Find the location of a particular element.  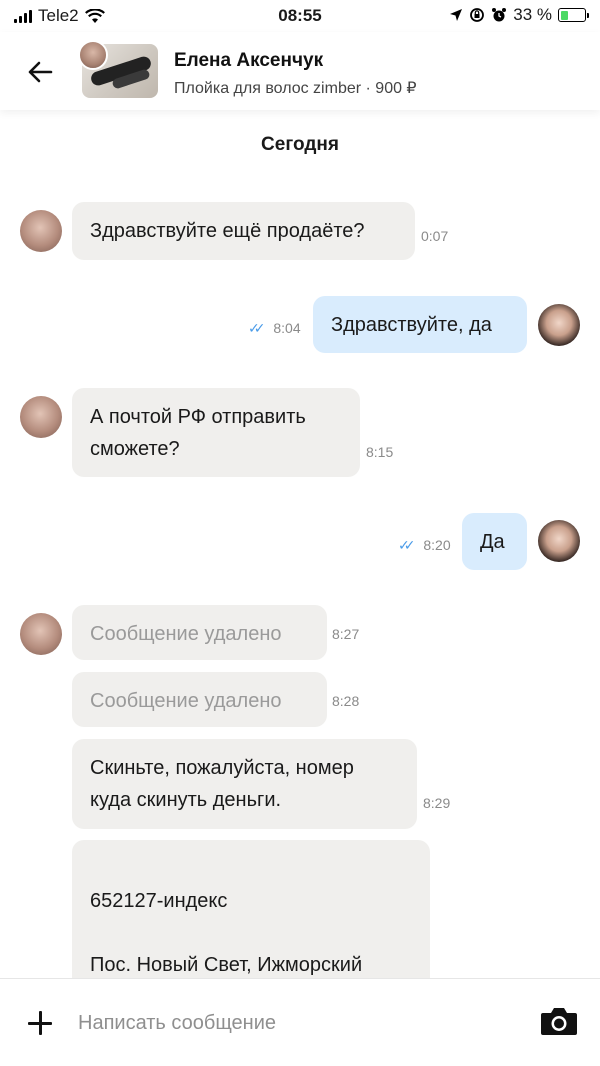

battery-percent: 33 % is located at coordinates (532, 14).